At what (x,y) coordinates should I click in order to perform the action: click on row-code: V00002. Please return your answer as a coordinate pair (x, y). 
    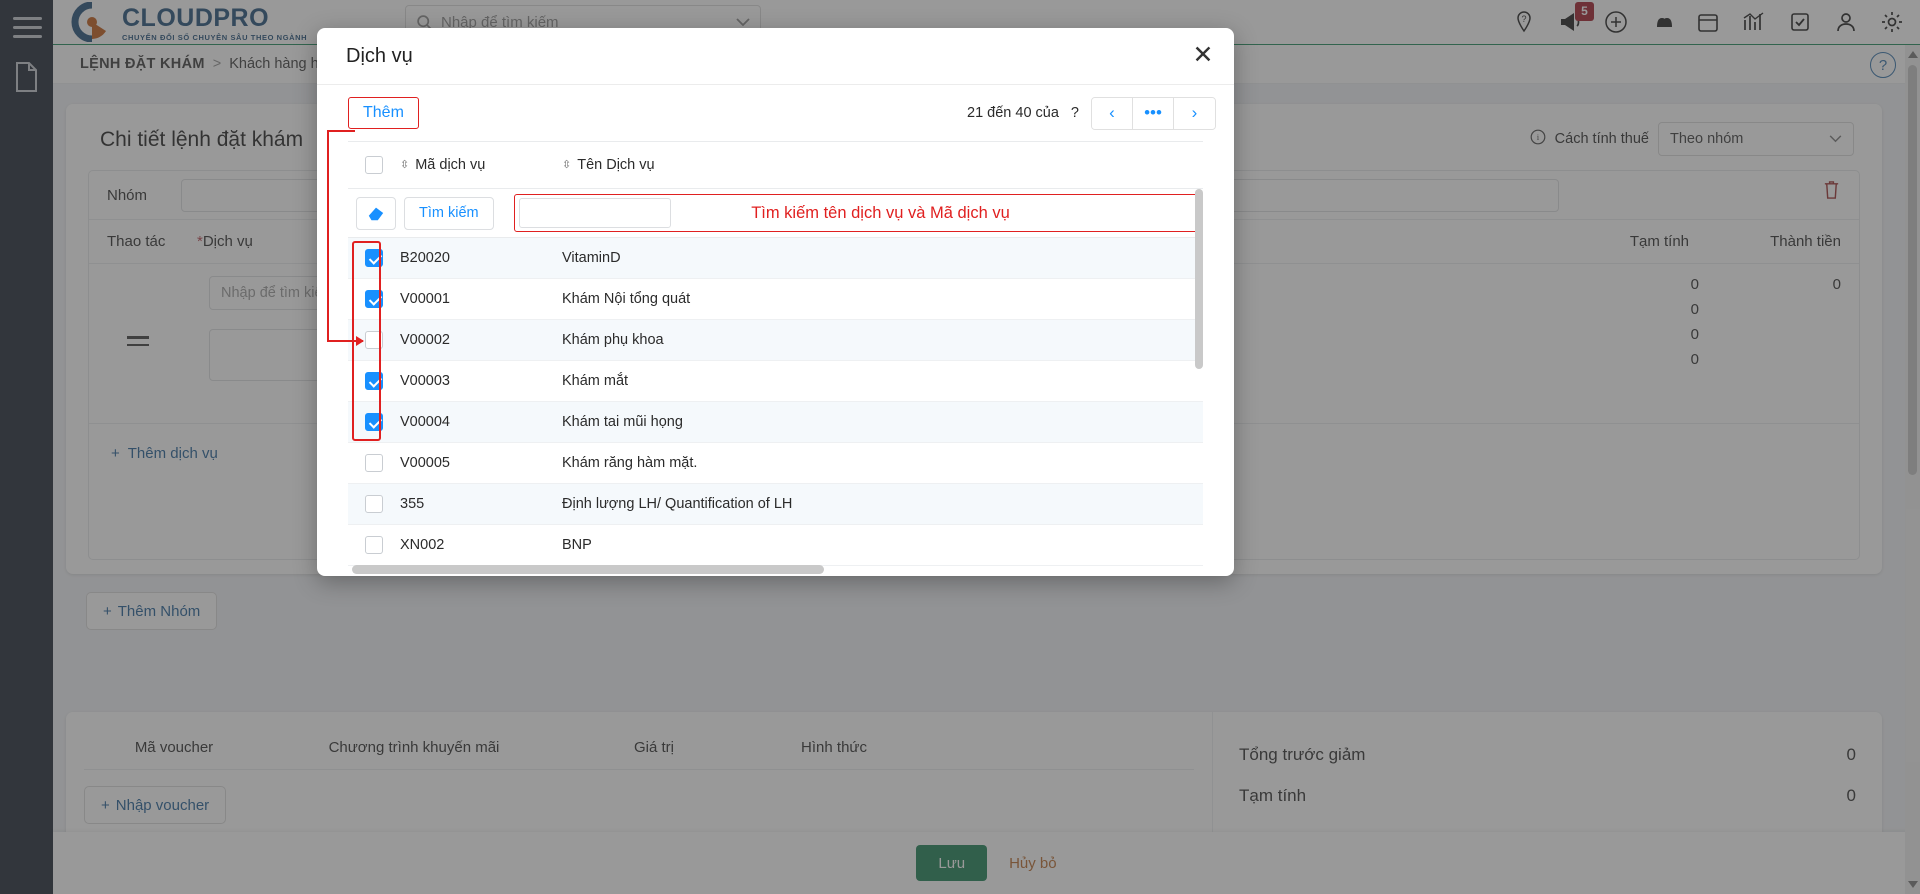
    Looking at the image, I should click on (425, 340).